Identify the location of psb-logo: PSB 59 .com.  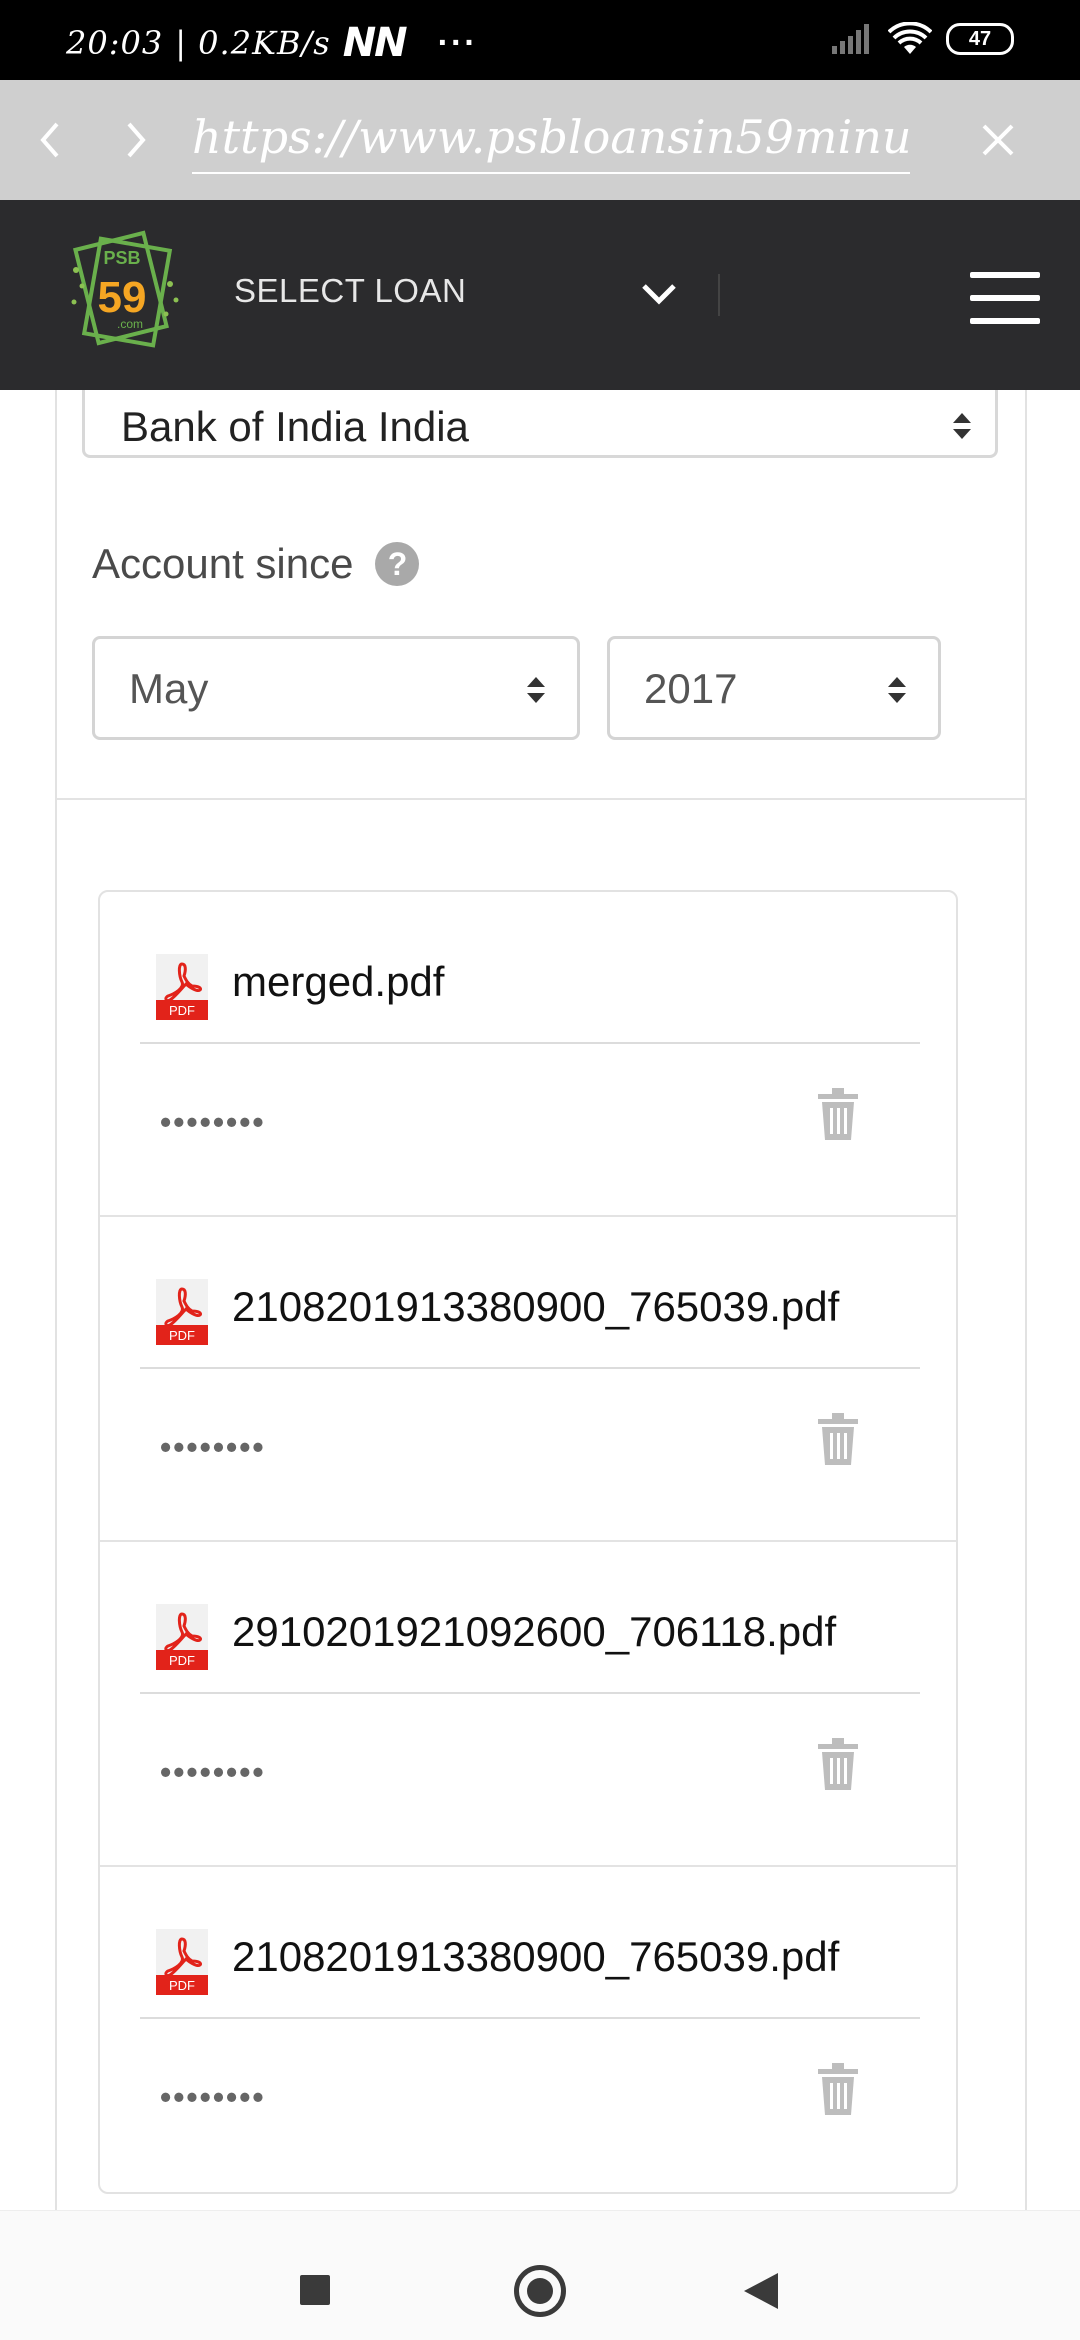
(126, 291).